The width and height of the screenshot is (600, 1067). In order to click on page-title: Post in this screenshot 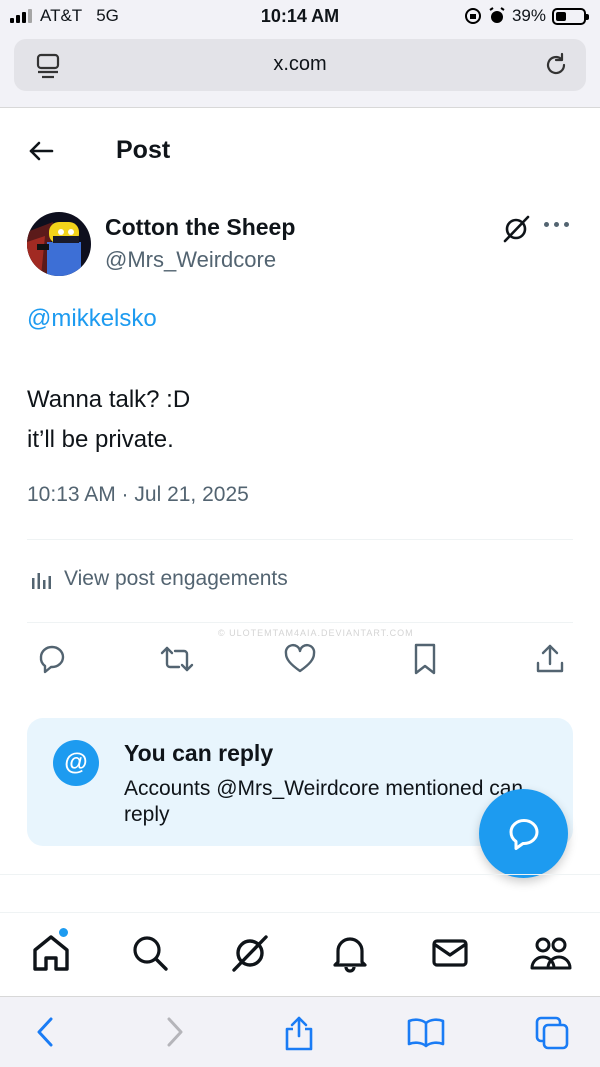, I will do `click(143, 150)`.